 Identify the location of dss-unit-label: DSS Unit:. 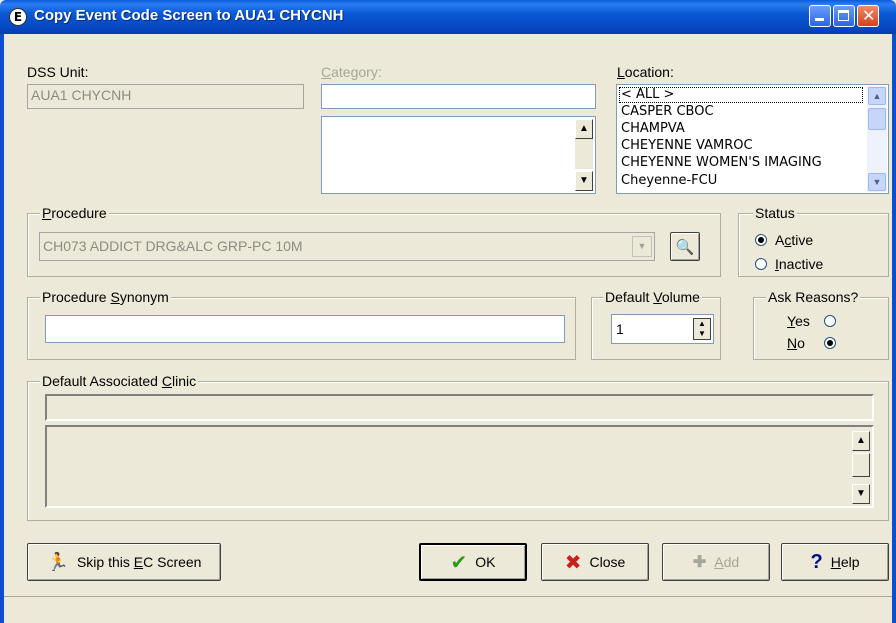
(58, 72).